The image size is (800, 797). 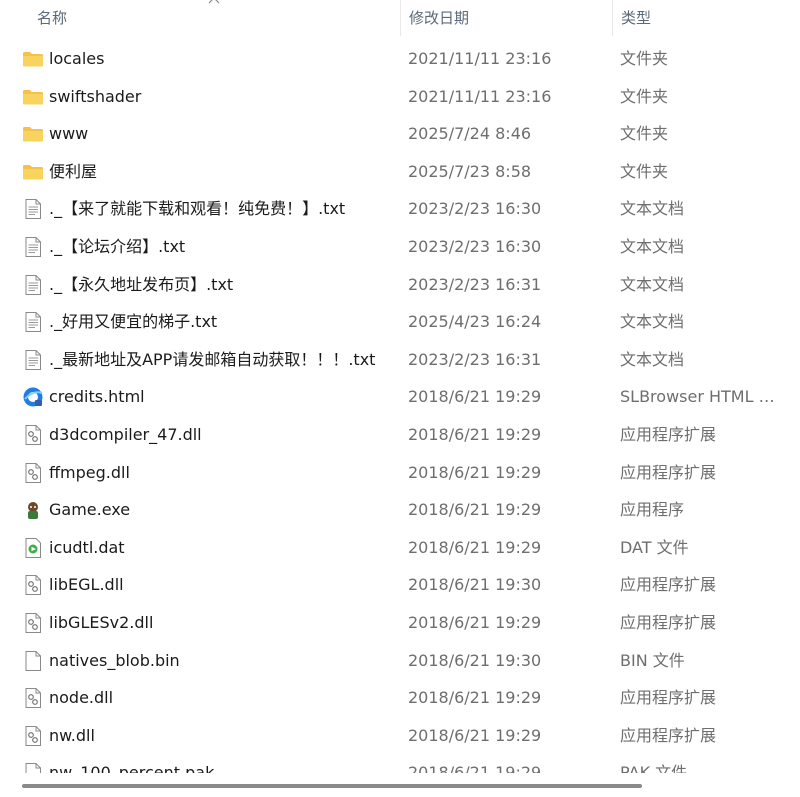 What do you see at coordinates (389, 59) in the screenshot?
I see `file-row: locales 2021/11/11 23:16 文件夹` at bounding box center [389, 59].